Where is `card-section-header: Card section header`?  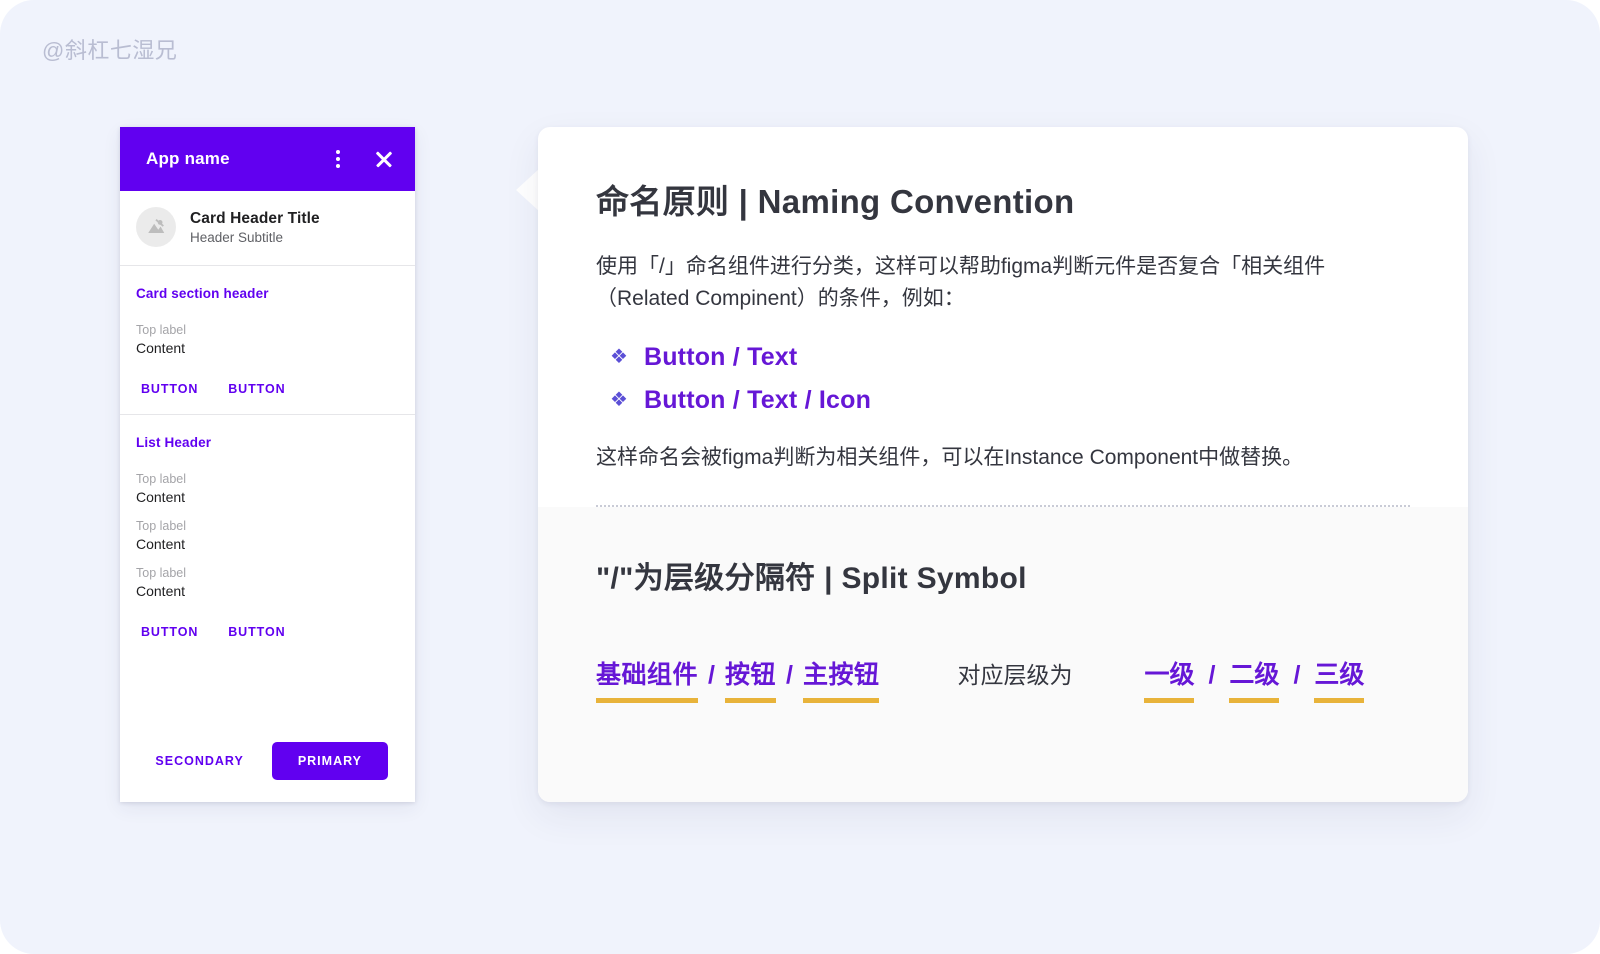 card-section-header: Card section header is located at coordinates (202, 293).